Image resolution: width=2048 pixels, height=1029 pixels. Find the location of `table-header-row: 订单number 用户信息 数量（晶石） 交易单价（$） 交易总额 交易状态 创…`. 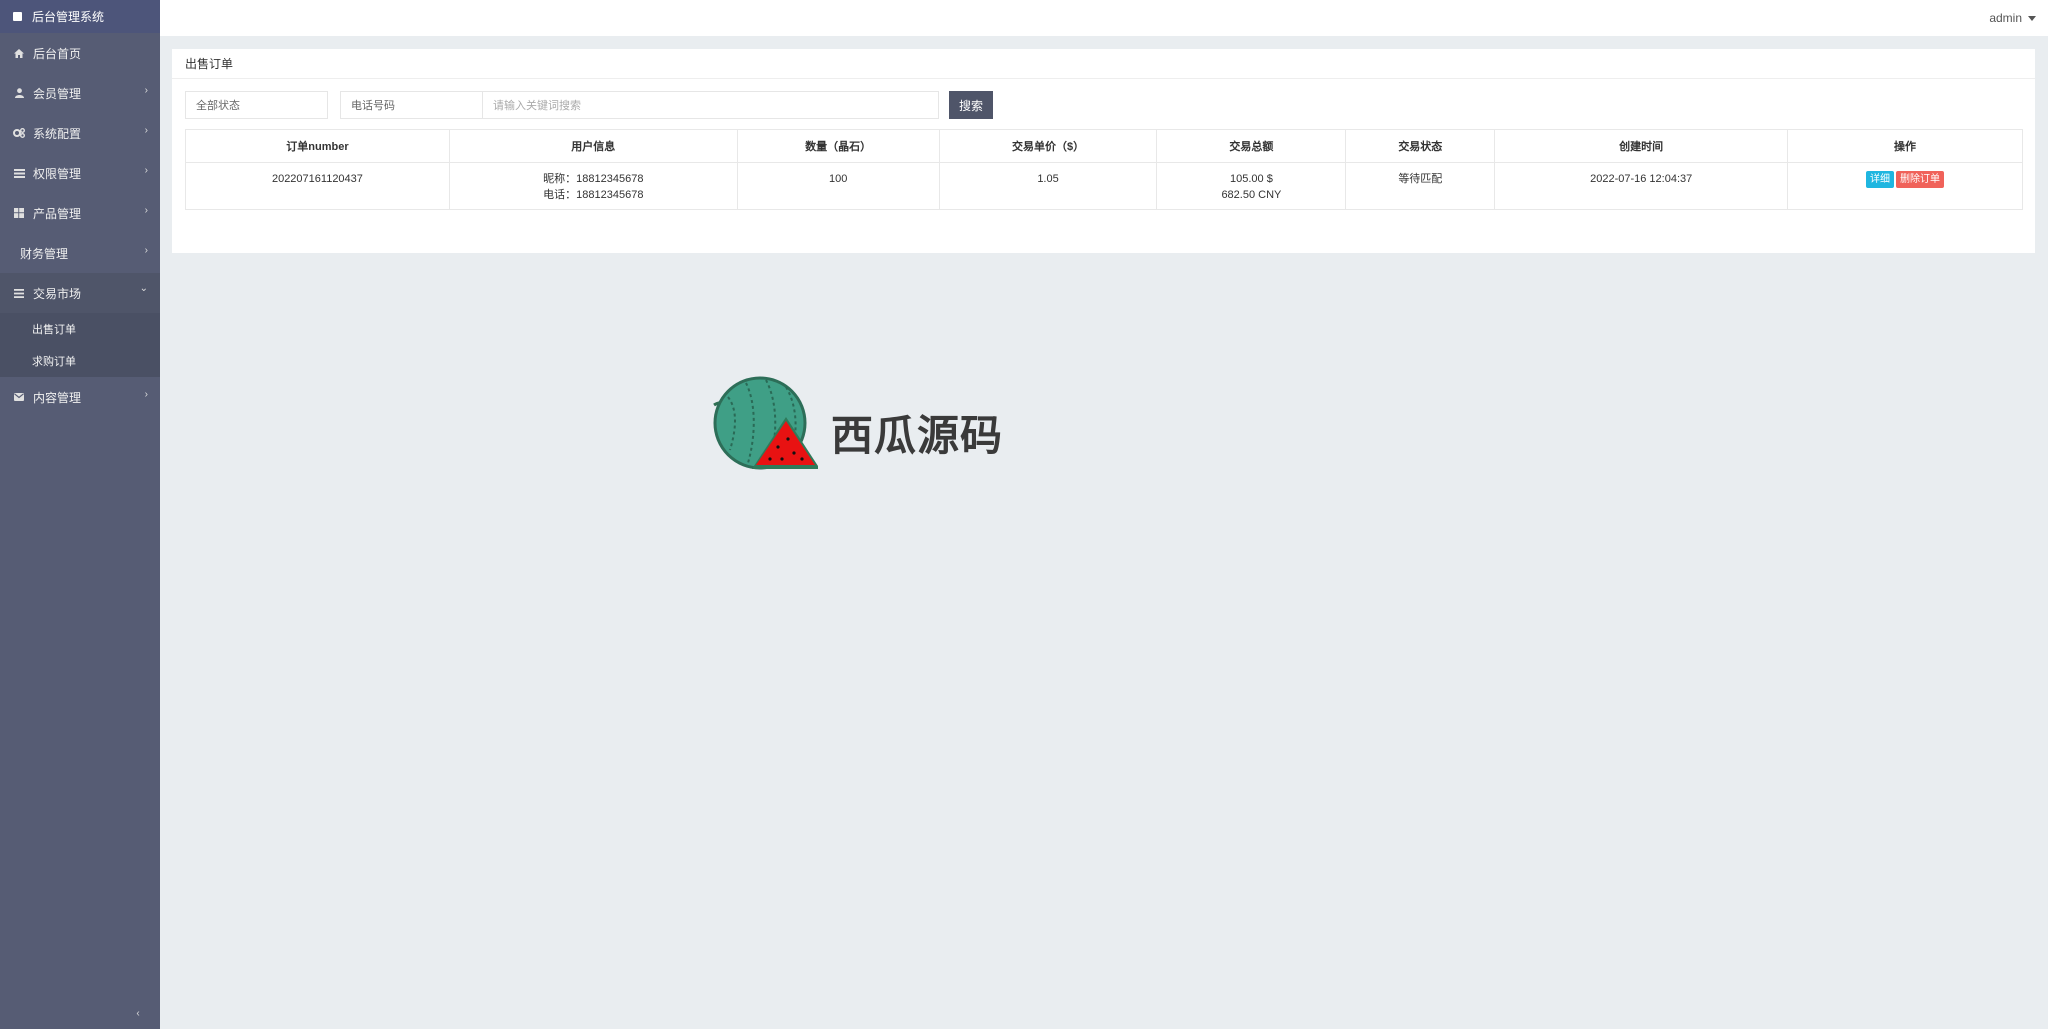

table-header-row: 订单number 用户信息 数量（晶石） 交易单价（$） 交易总额 交易状态 创… is located at coordinates (1104, 146).